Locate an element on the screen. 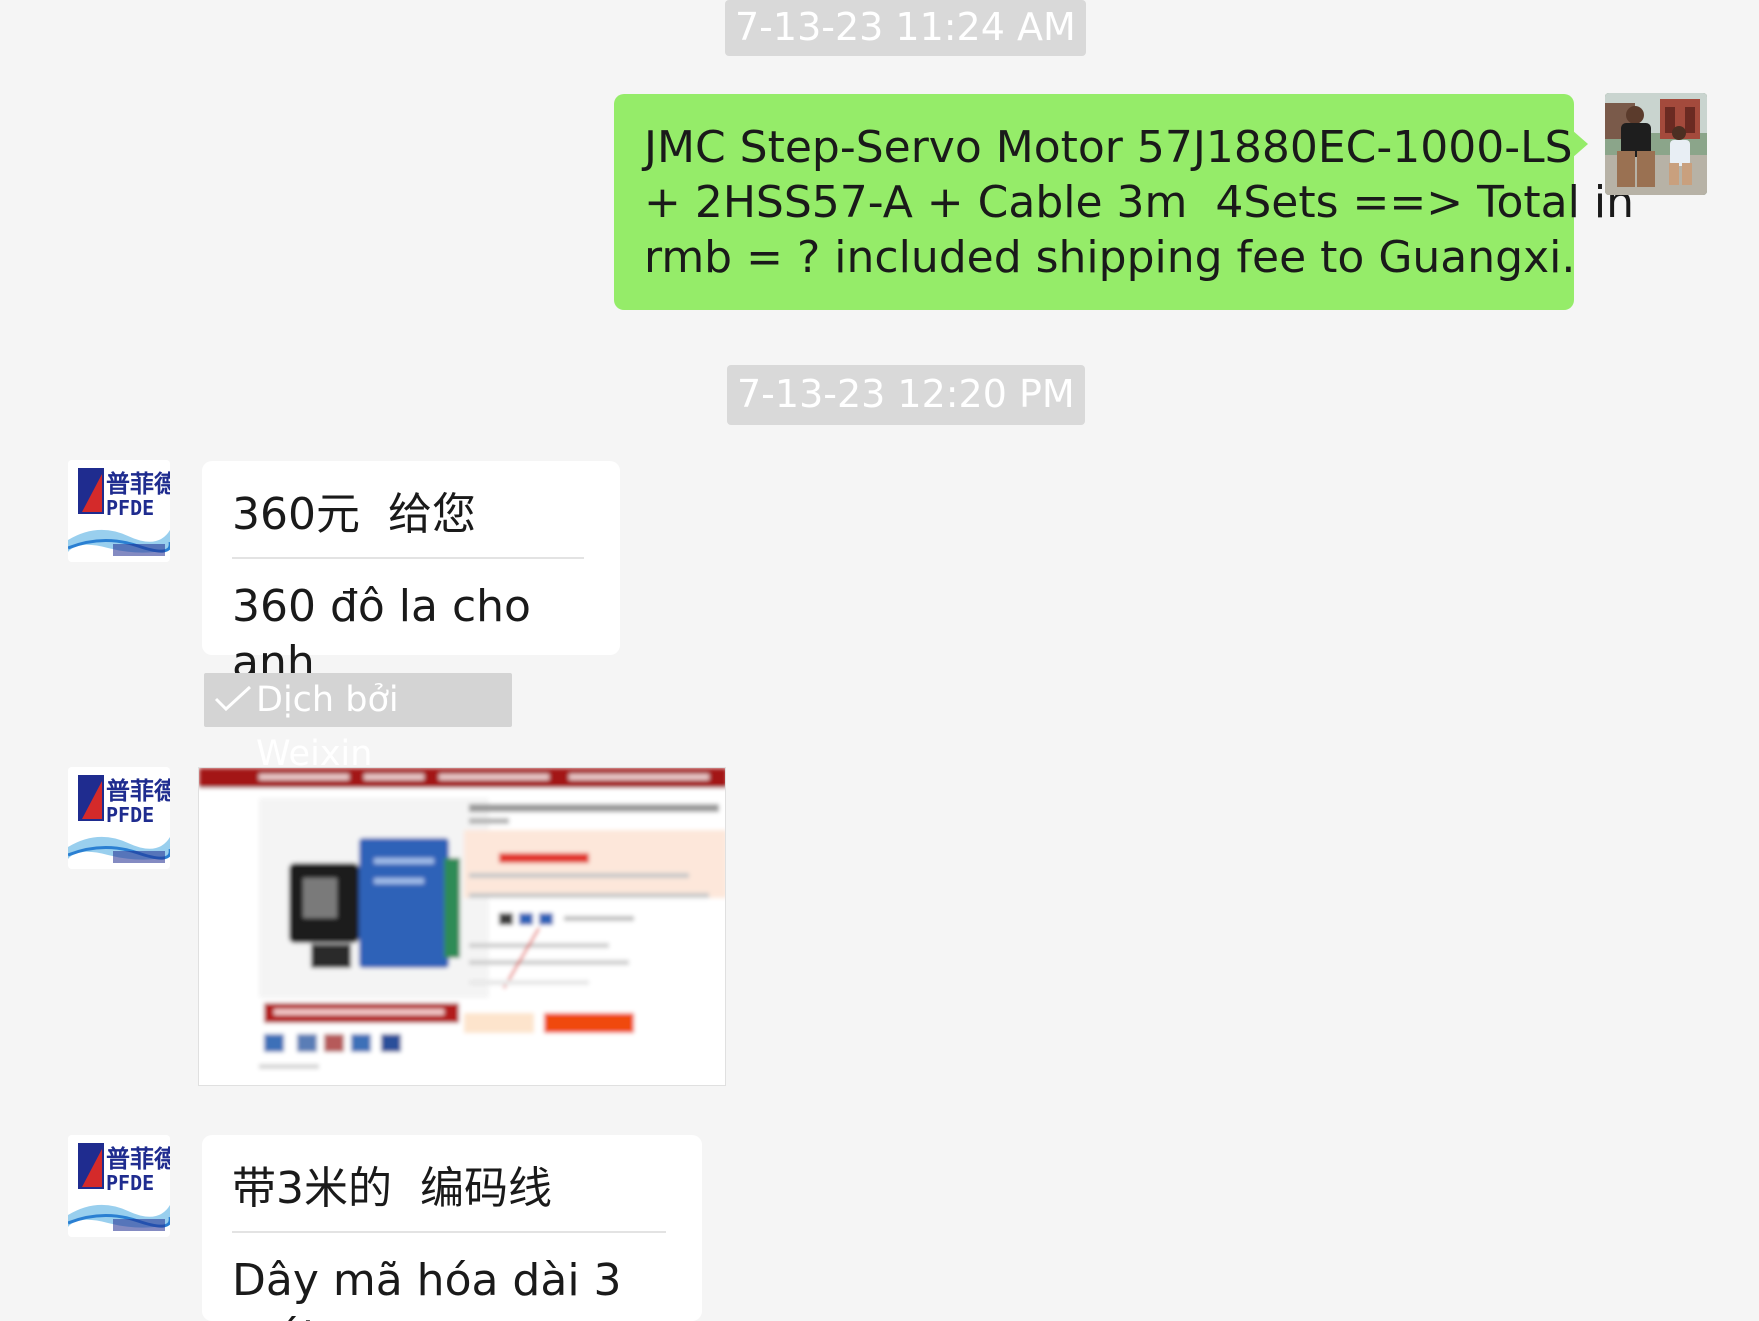 This screenshot has height=1321, width=1759. my-avatar is located at coordinates (1656, 144).